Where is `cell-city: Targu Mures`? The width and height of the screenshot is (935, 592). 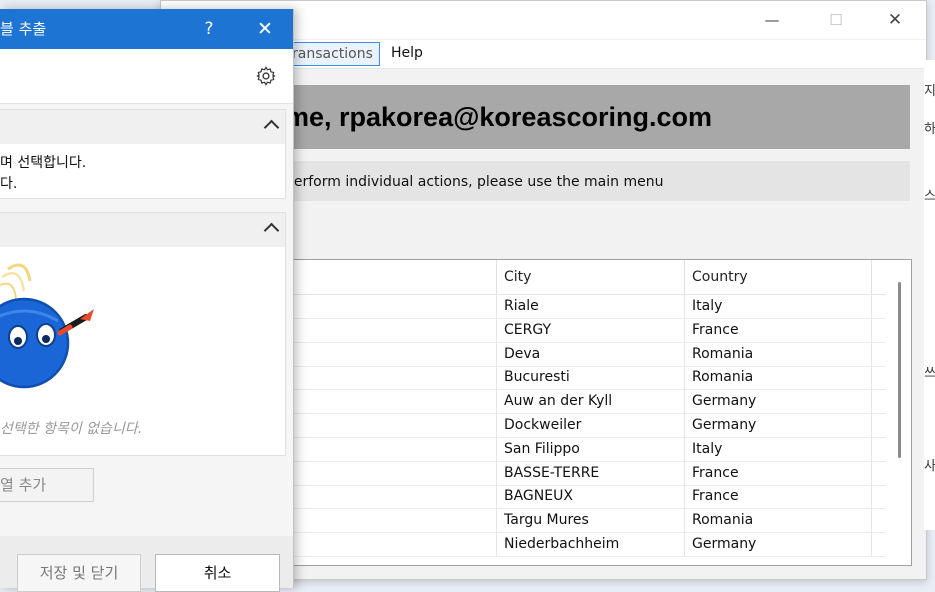 cell-city: Targu Mures is located at coordinates (590, 520).